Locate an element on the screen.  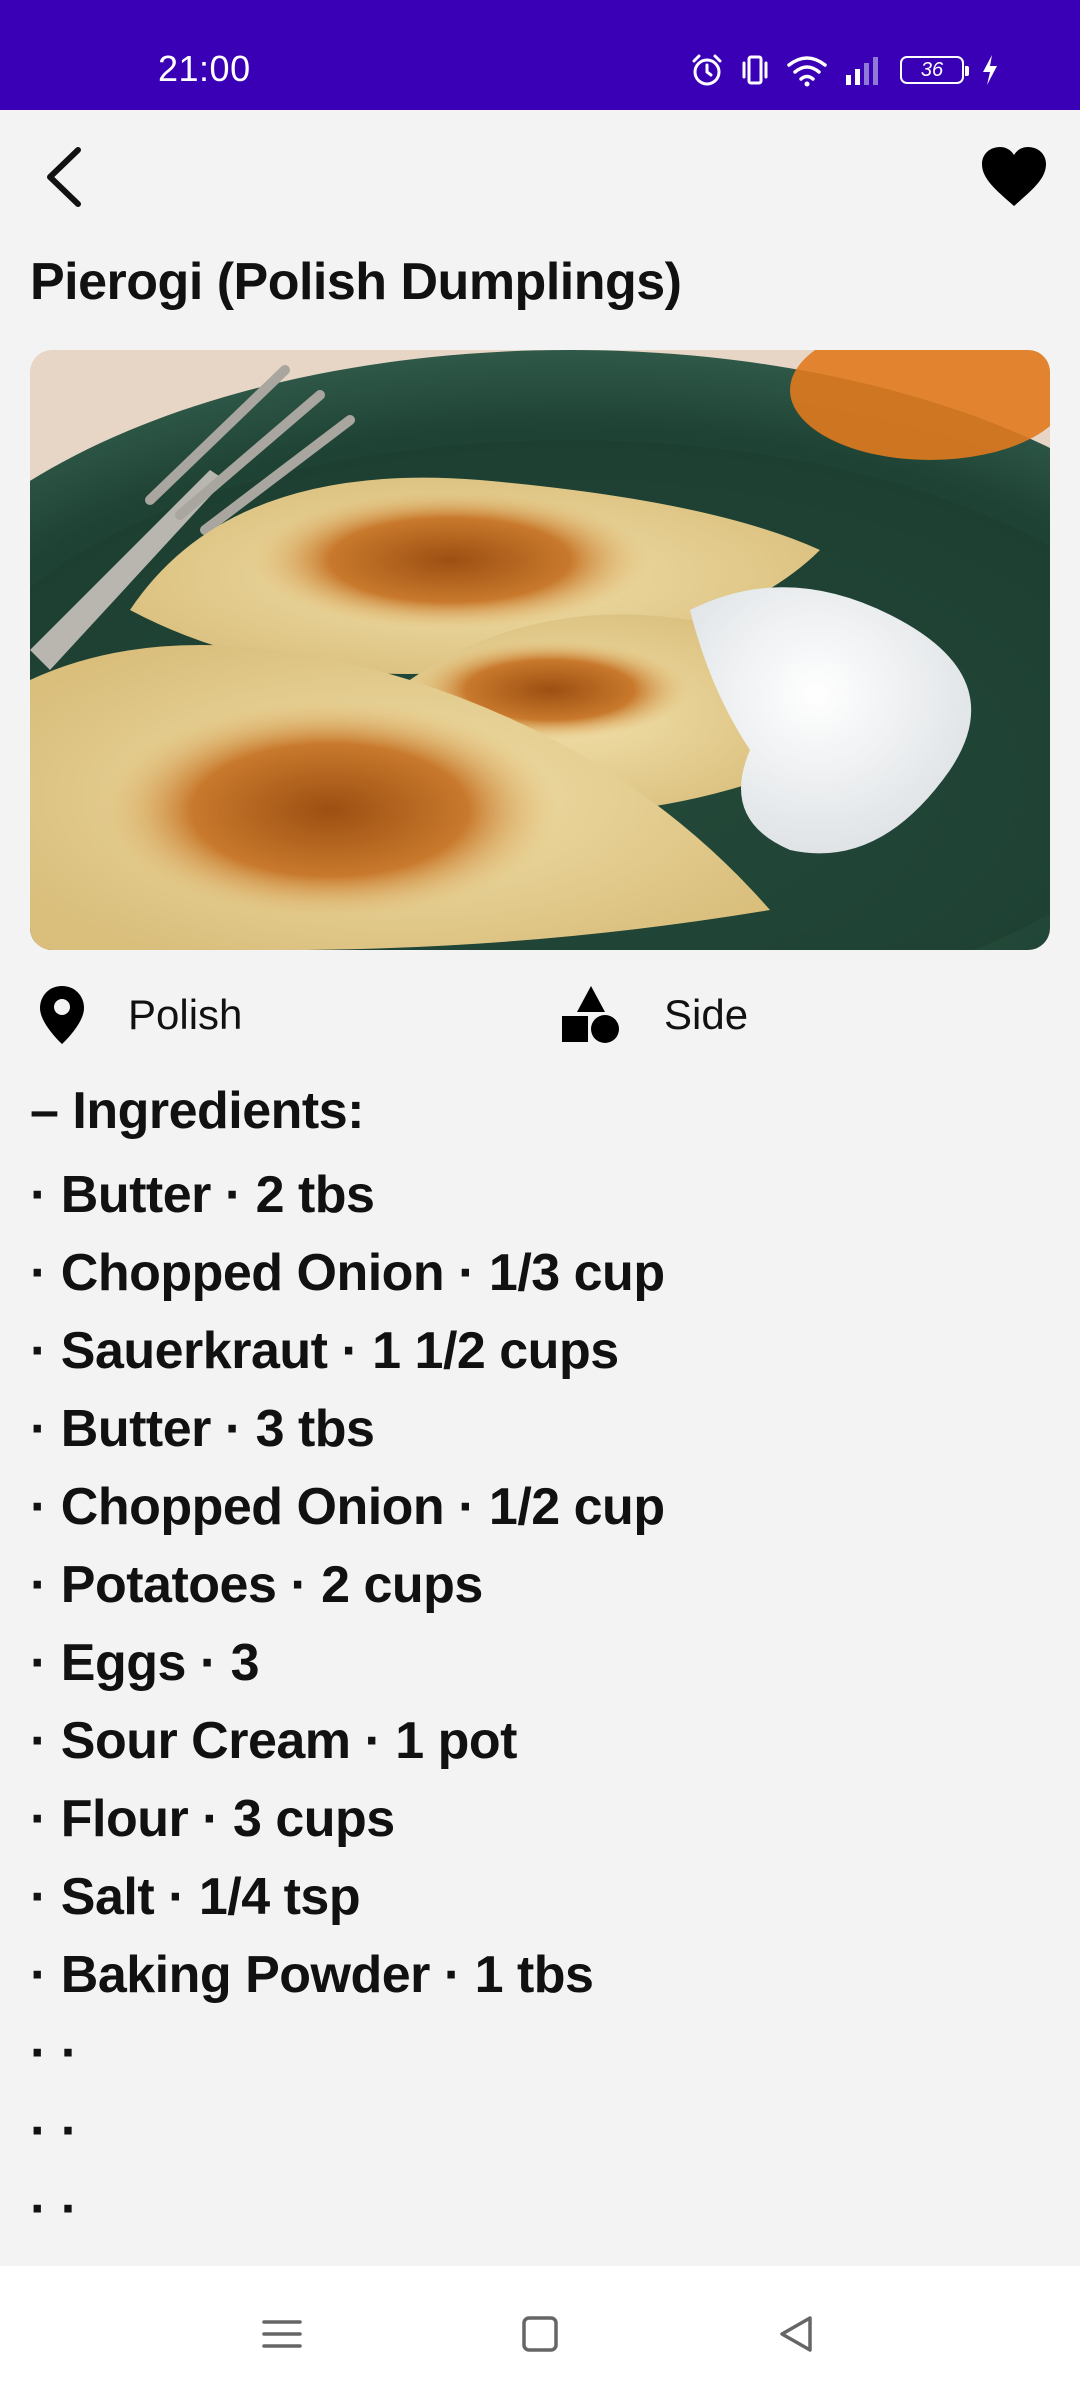
ingredient-item: · Baking Powder · 1 tbs is located at coordinates (312, 1975).